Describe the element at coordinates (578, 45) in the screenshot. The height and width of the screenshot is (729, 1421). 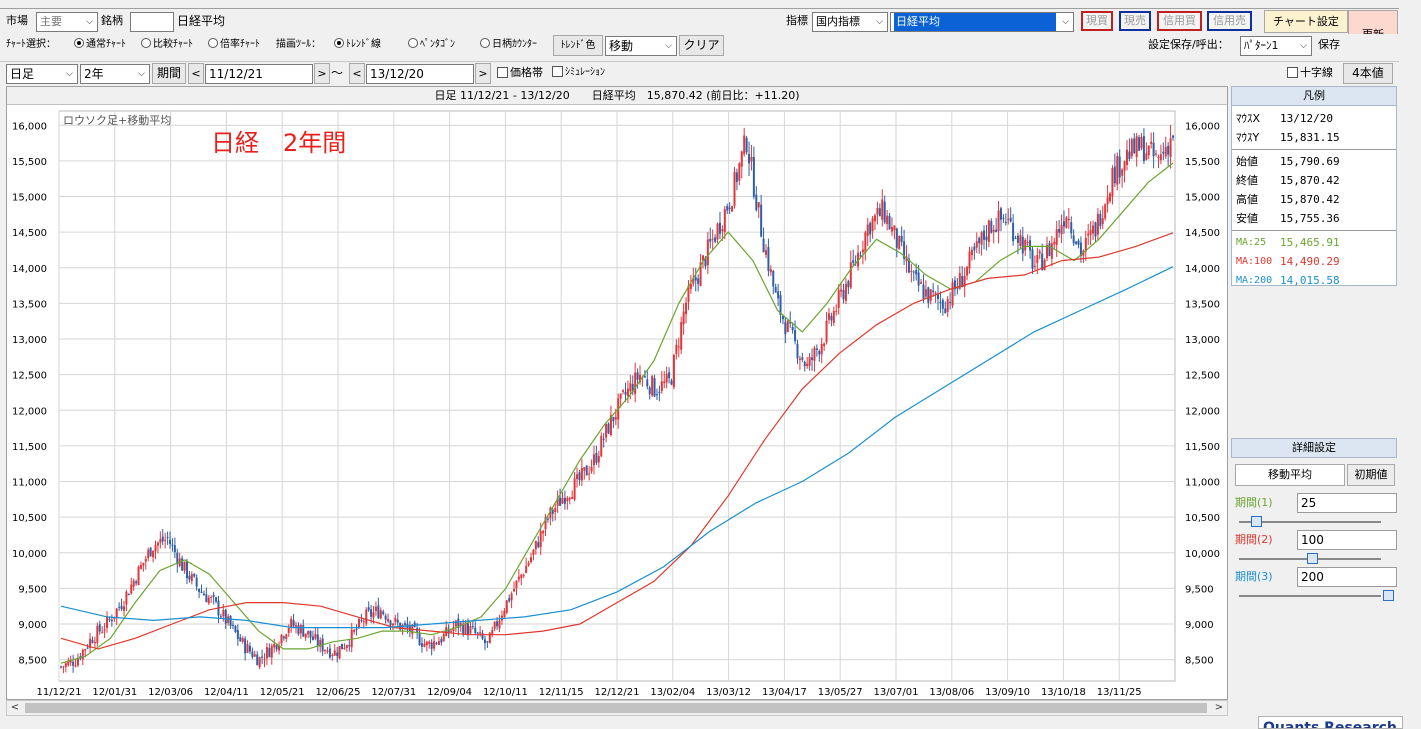
I see `trend-color-button: ﾄﾚﾝﾄﾞ色` at that location.